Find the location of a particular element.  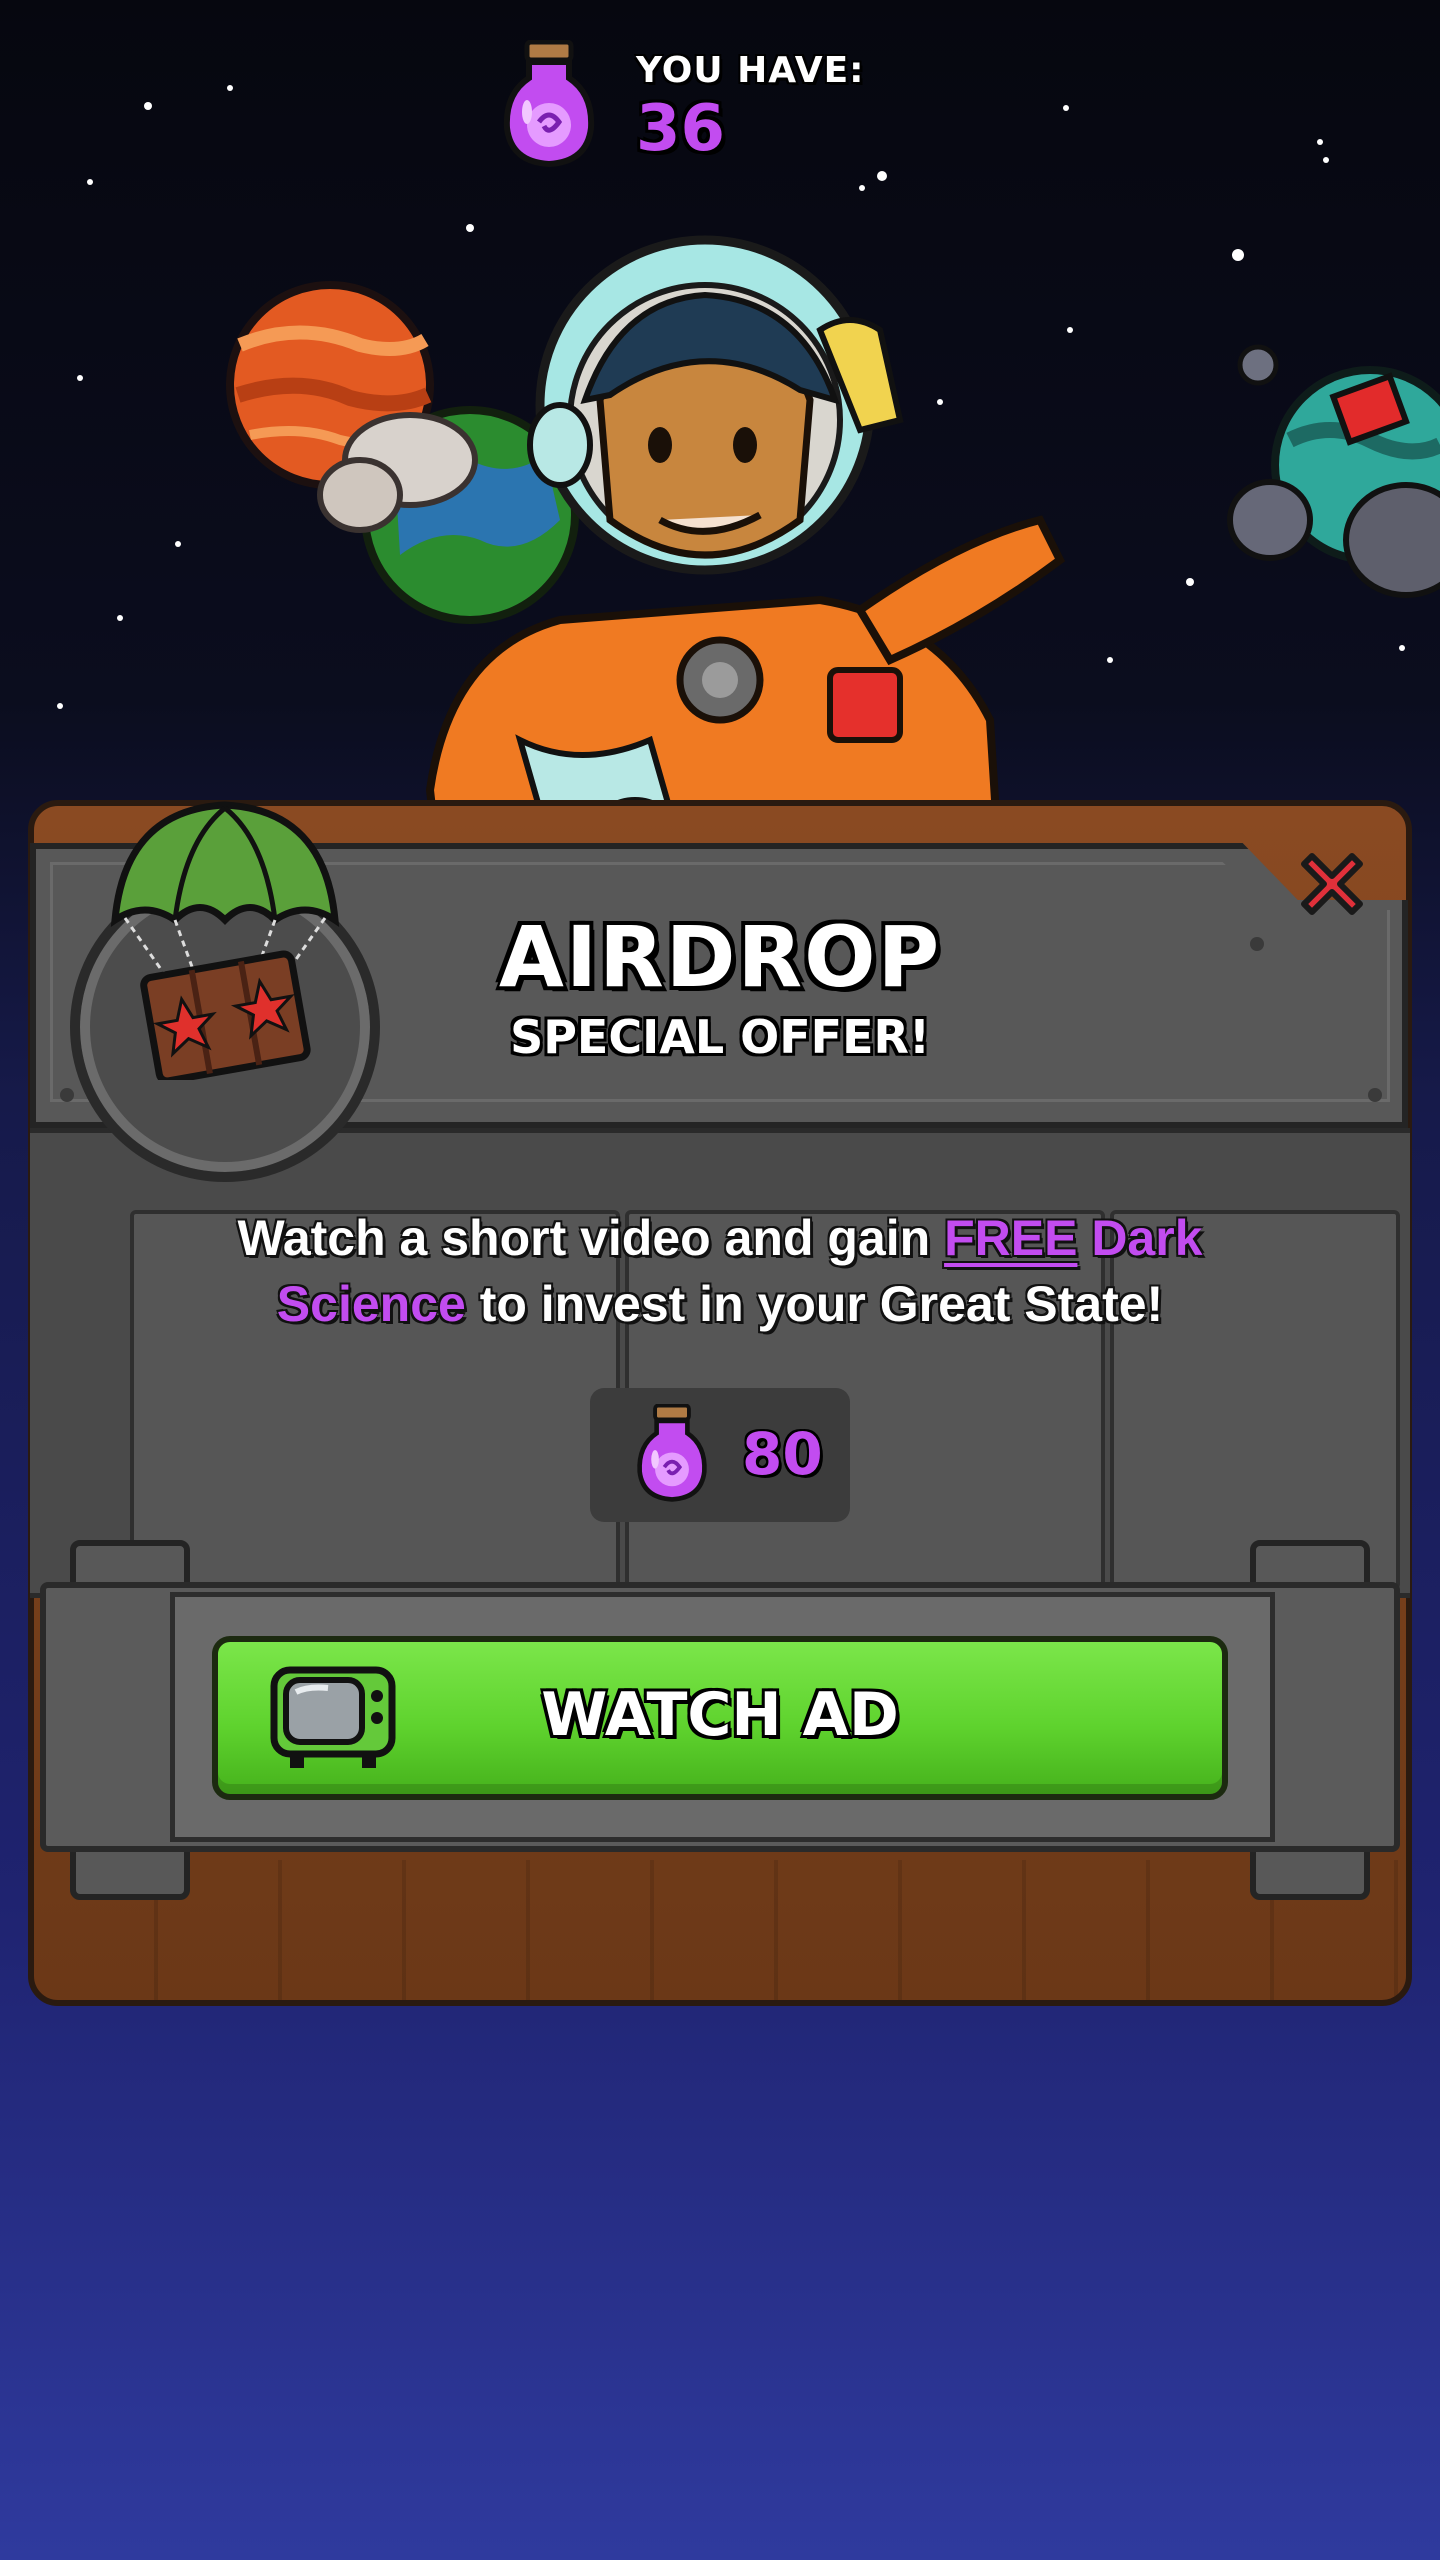

watch-ad-label: WATCH AD is located at coordinates (720, 1715).